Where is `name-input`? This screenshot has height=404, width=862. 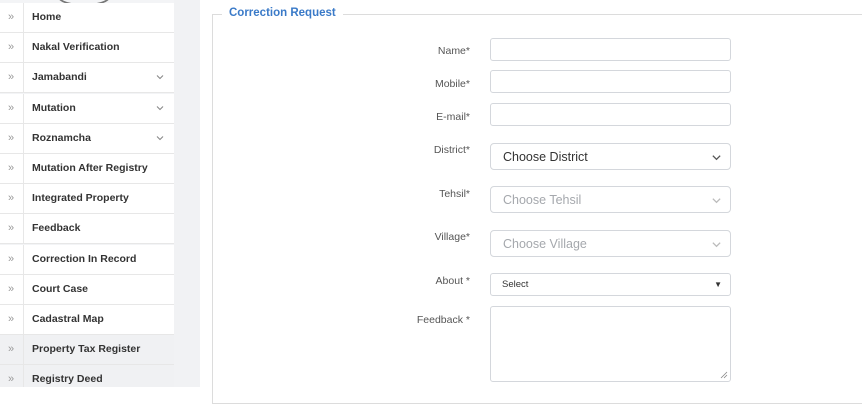
name-input is located at coordinates (610, 49).